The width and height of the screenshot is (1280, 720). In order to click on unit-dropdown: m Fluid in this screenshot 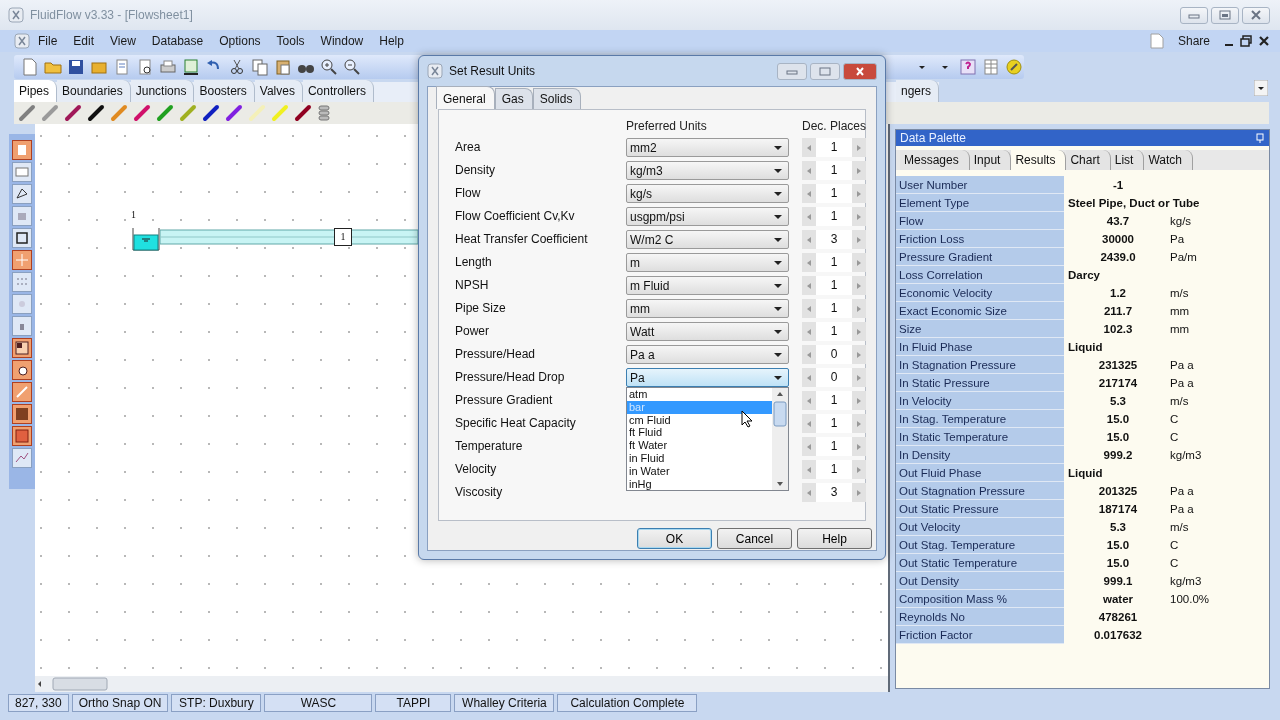, I will do `click(707, 285)`.